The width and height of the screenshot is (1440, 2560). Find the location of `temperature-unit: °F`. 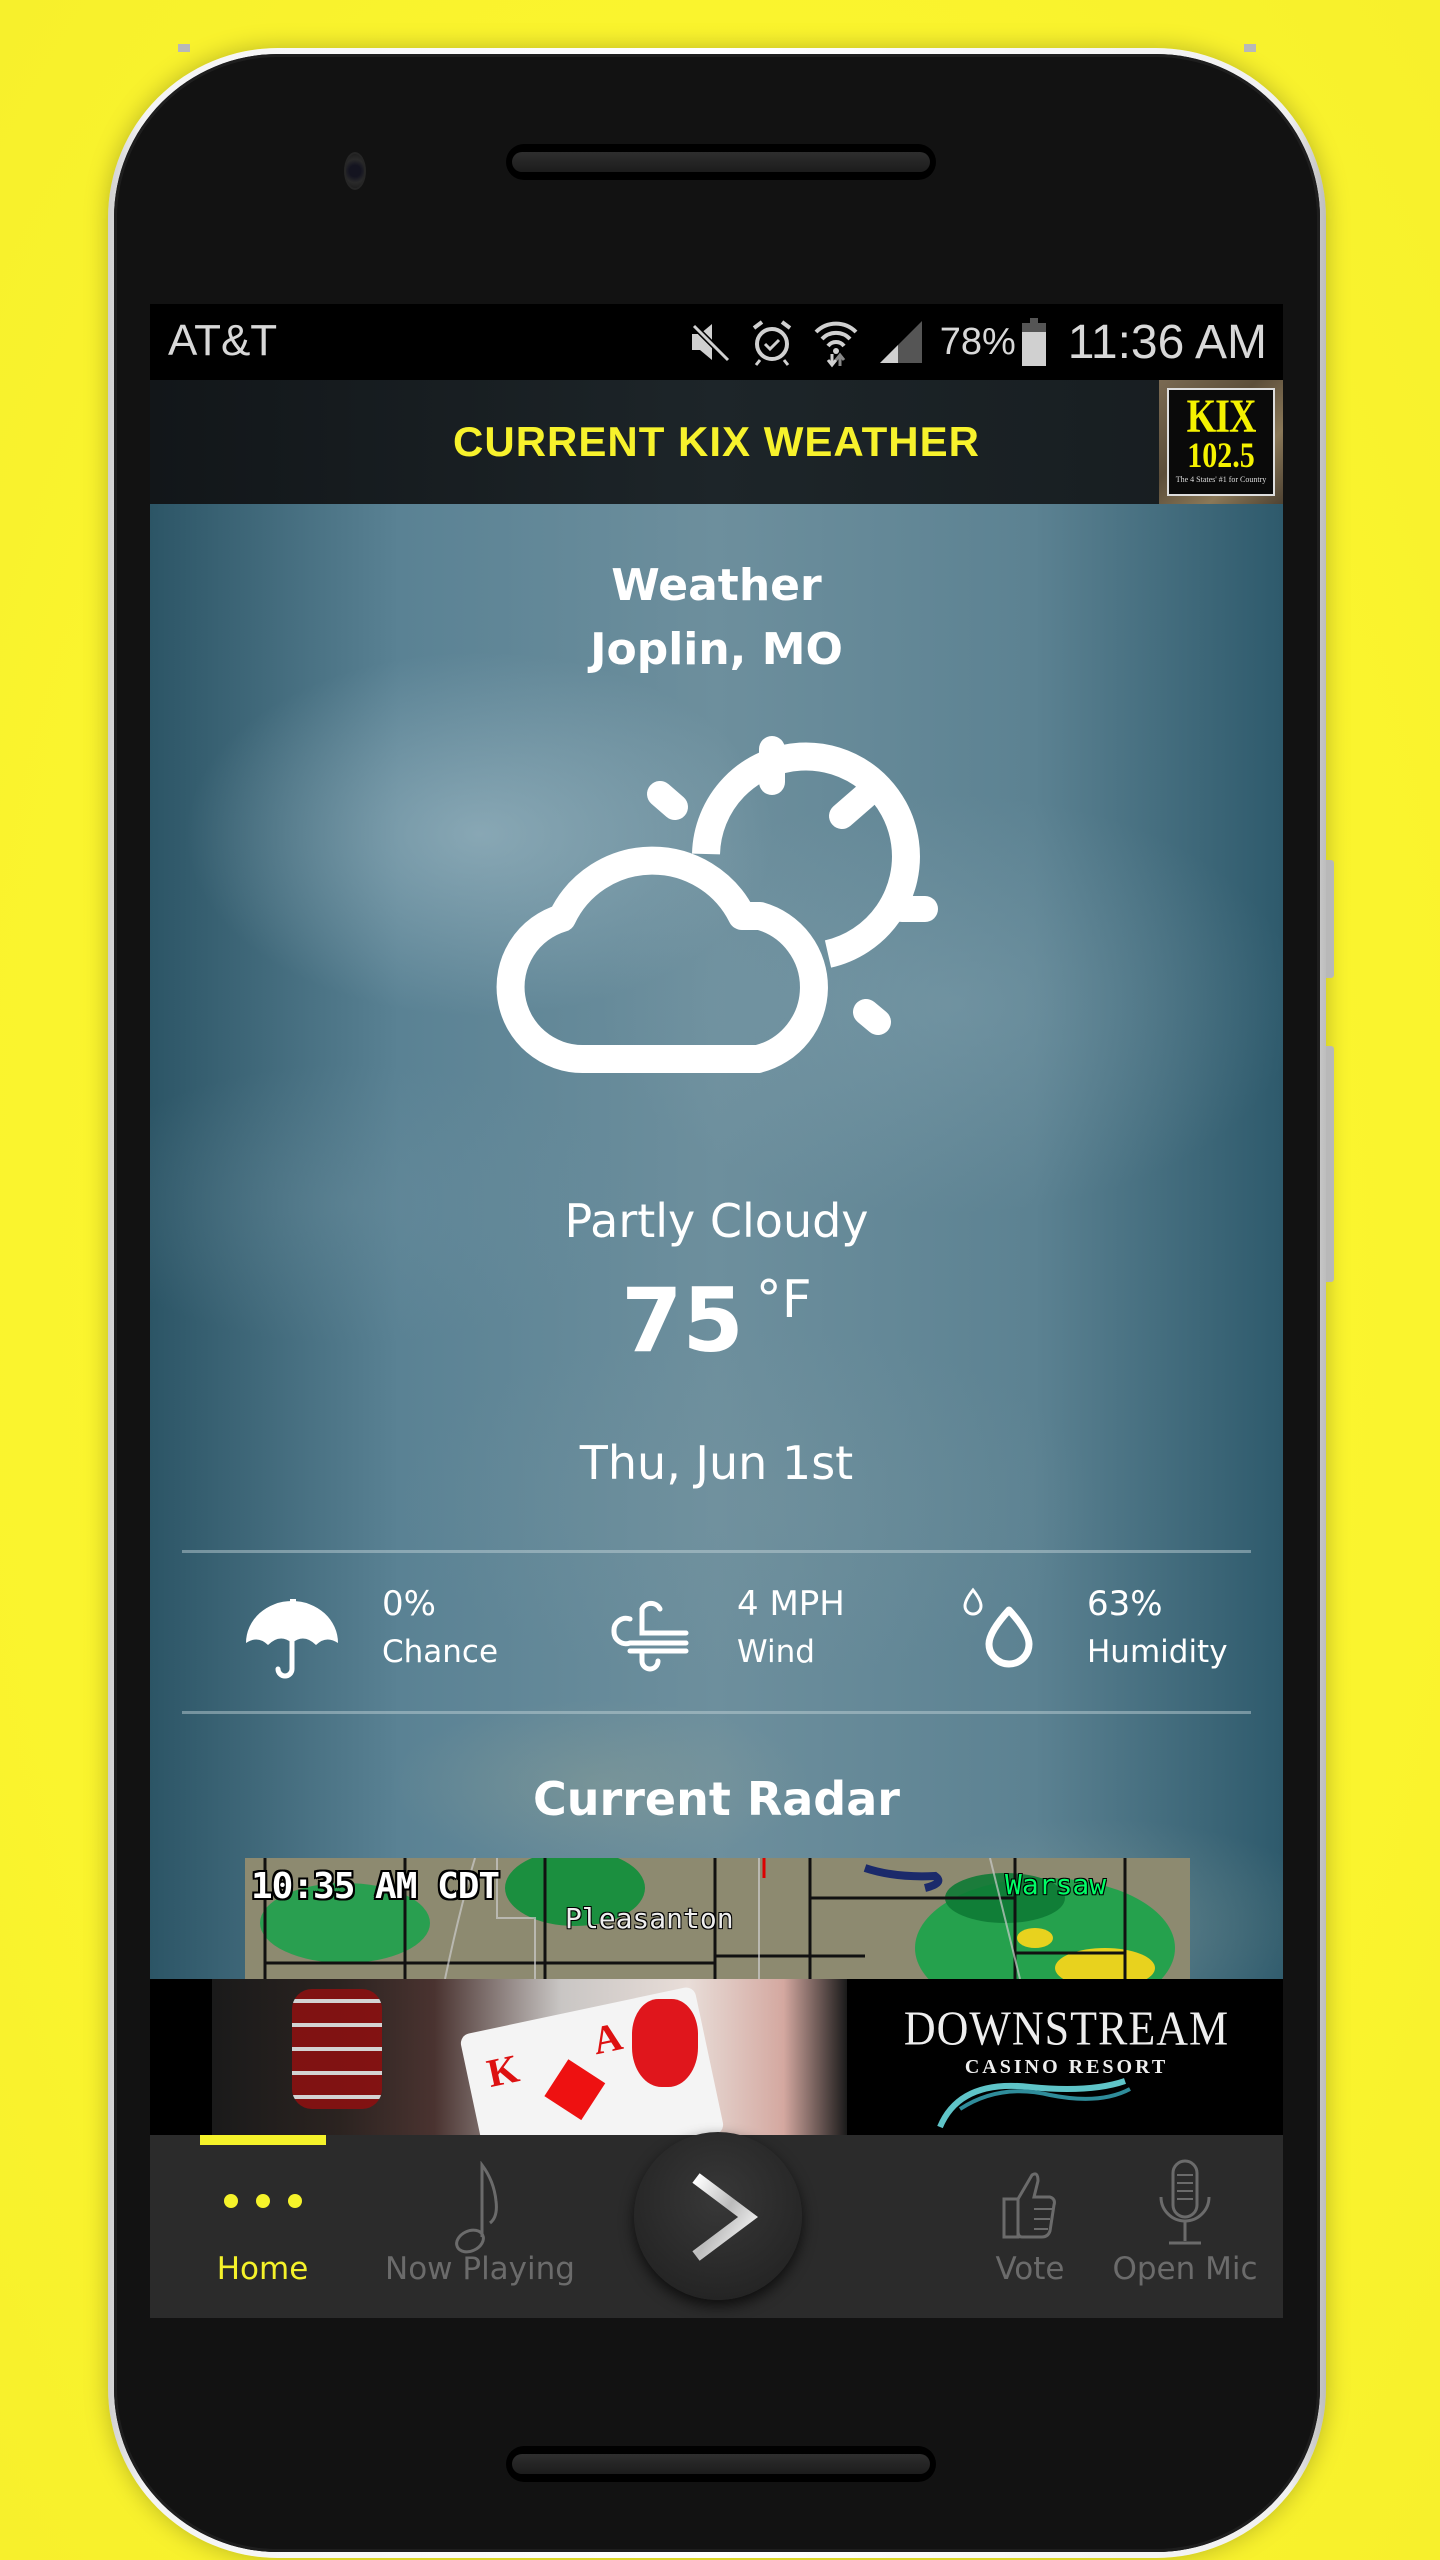

temperature-unit: °F is located at coordinates (783, 1300).